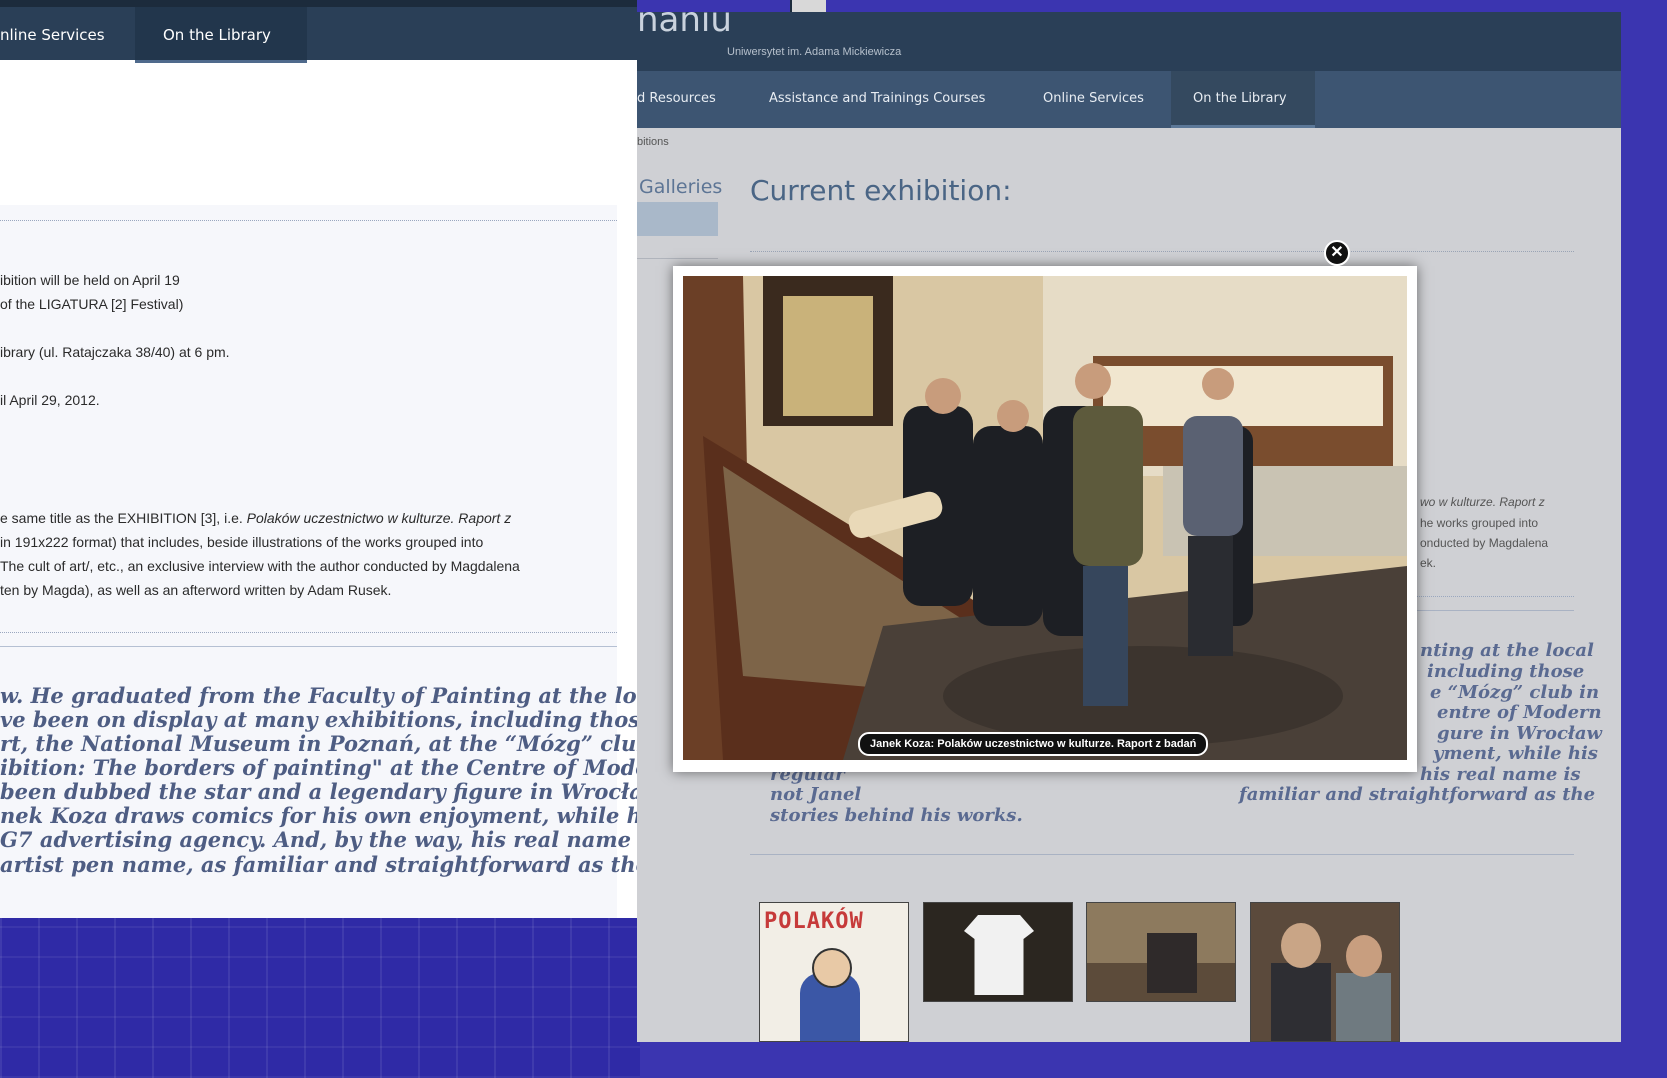 This screenshot has width=1667, height=1078. What do you see at coordinates (1172, 963) in the screenshot?
I see `gallery-people` at bounding box center [1172, 963].